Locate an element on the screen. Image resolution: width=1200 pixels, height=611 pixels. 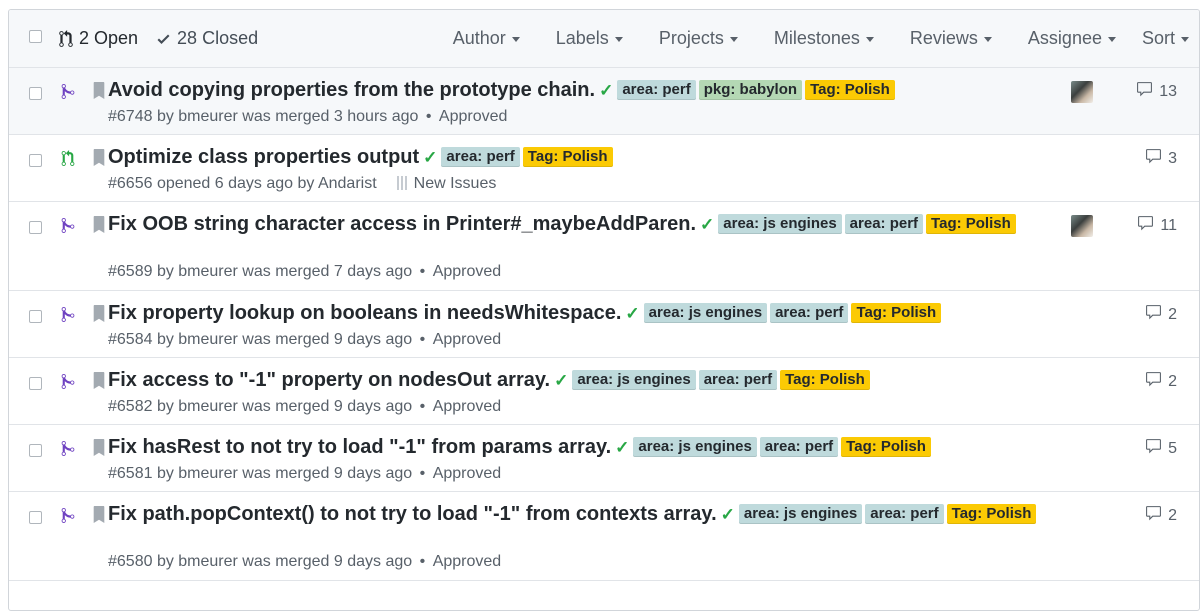
select-all-checkbox is located at coordinates (35, 36).